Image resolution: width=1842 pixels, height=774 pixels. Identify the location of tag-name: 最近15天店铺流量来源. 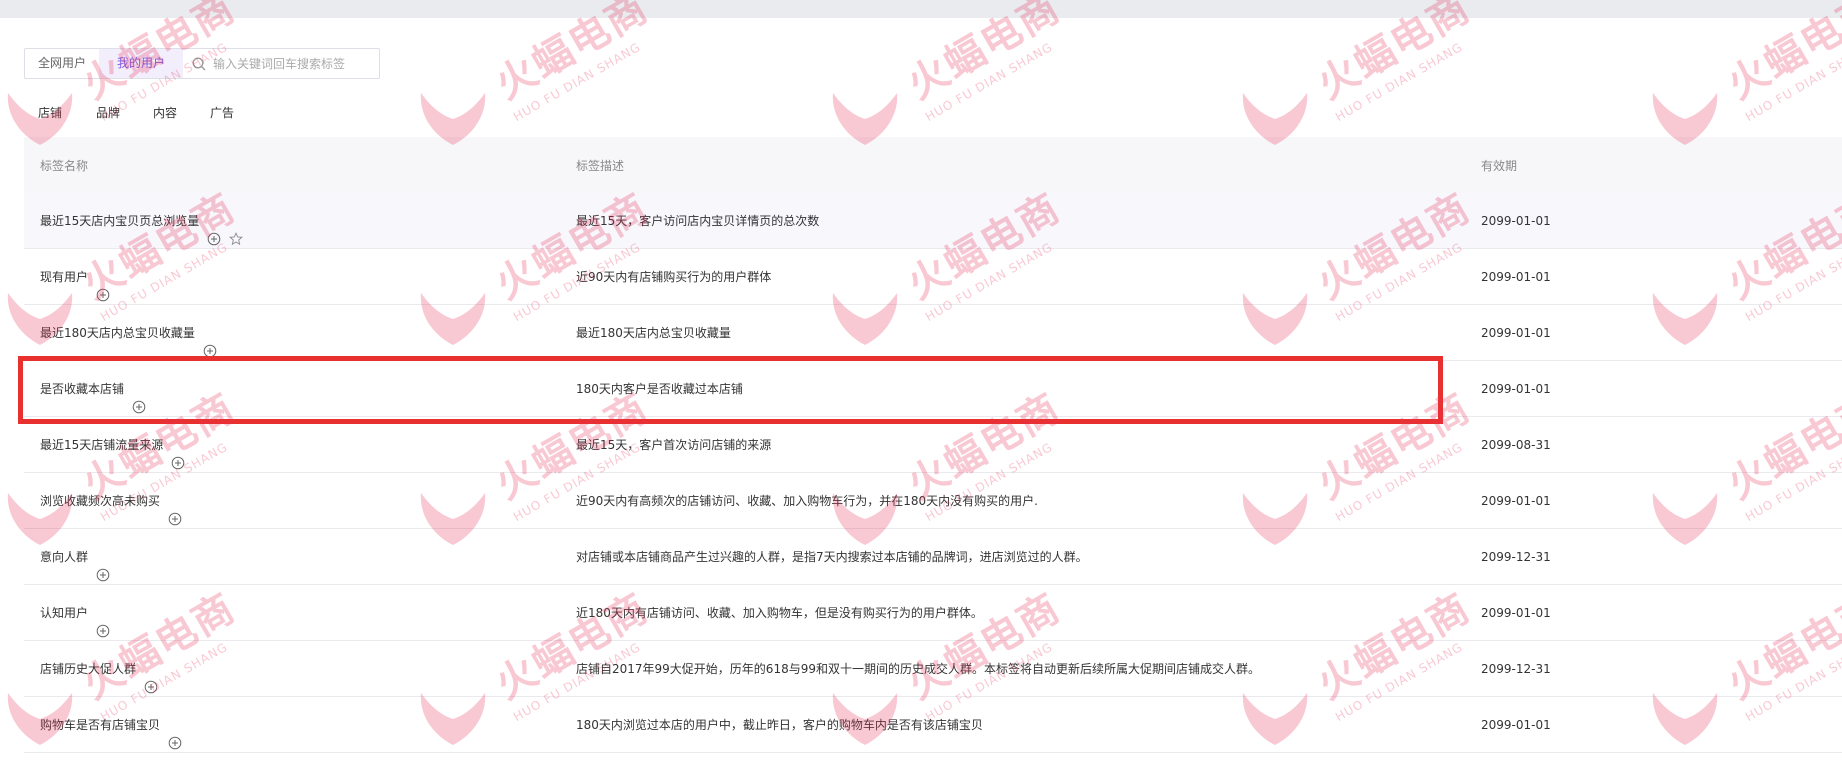
(102, 445).